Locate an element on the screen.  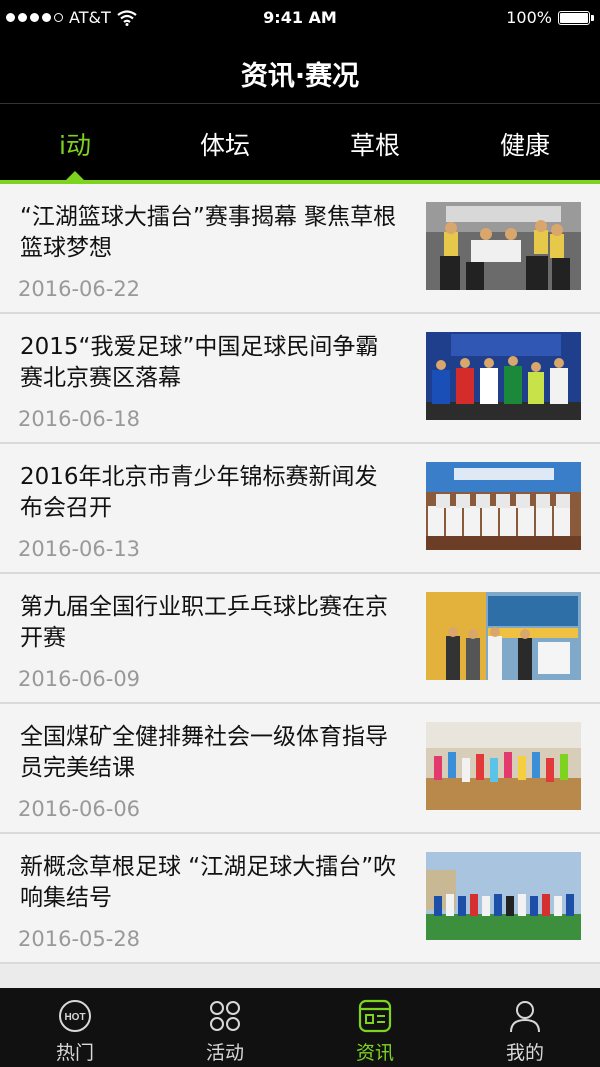
news-item: “江湖篮球大擂台”赛事揭幕 聚焦草根篮球梦想 2016-06-22 is located at coordinates (300, 249).